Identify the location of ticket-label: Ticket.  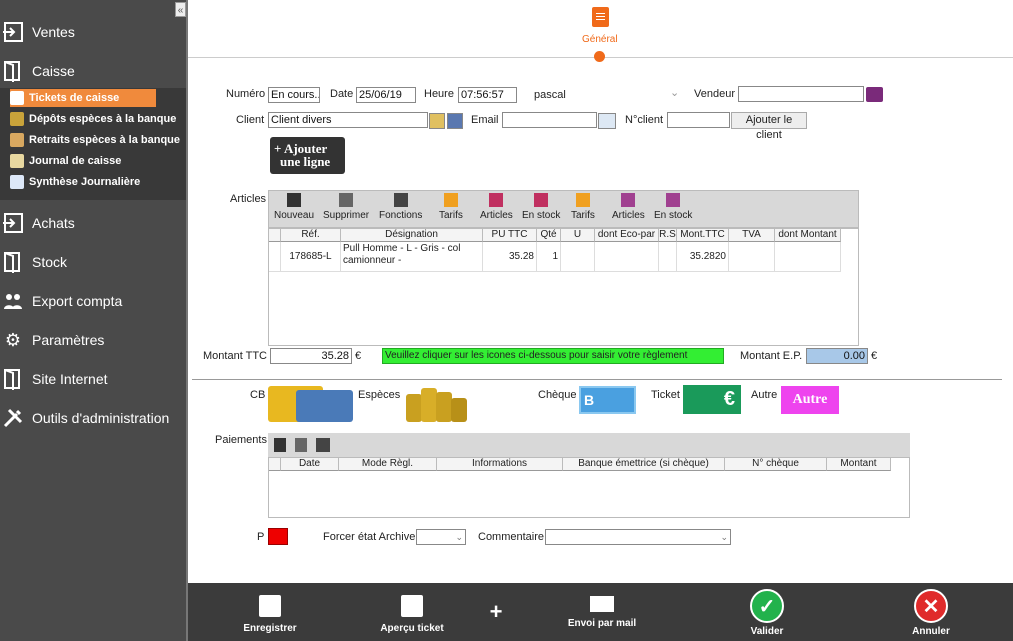
(665, 395).